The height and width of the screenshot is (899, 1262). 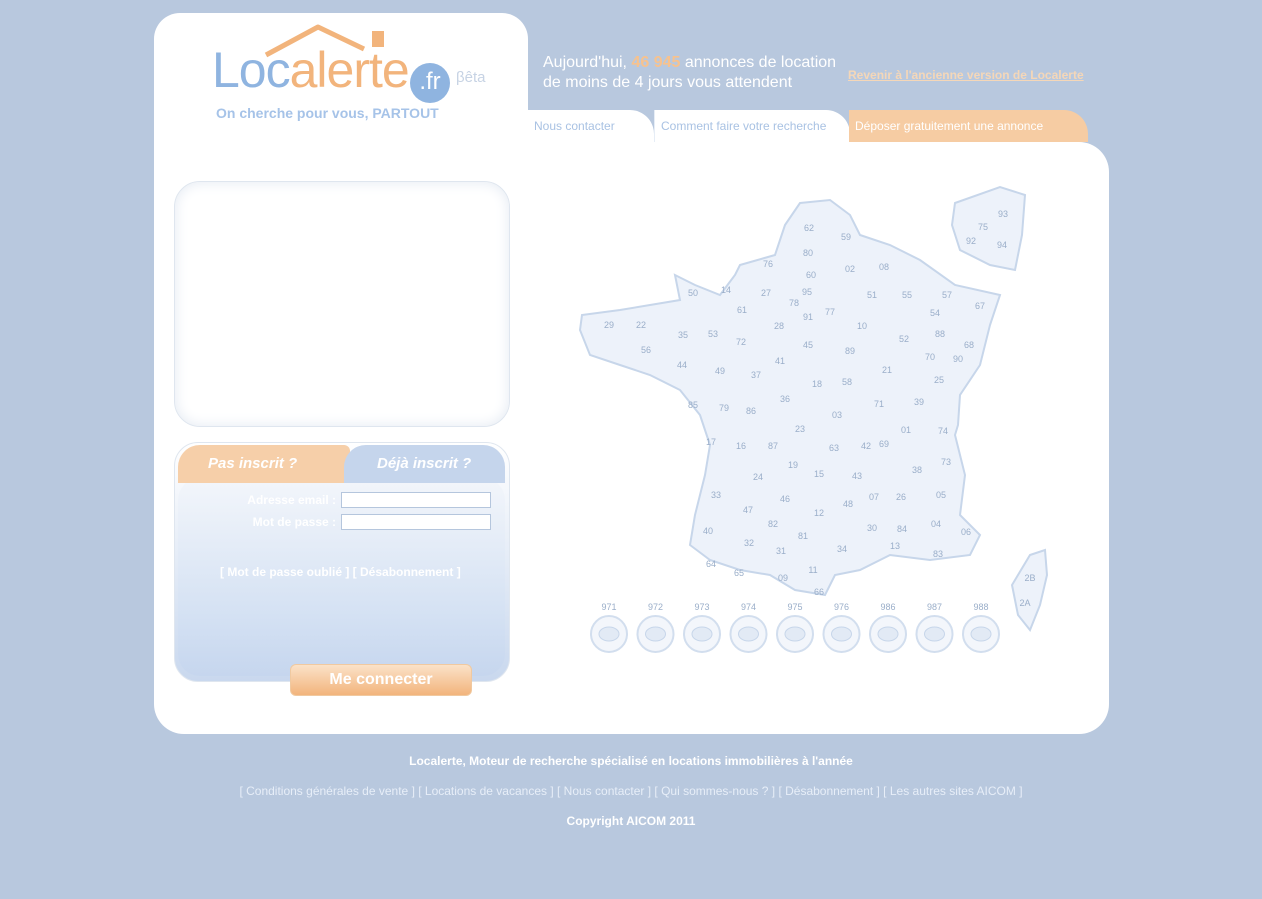 I want to click on department-93: 93, so click(x=1003, y=214).